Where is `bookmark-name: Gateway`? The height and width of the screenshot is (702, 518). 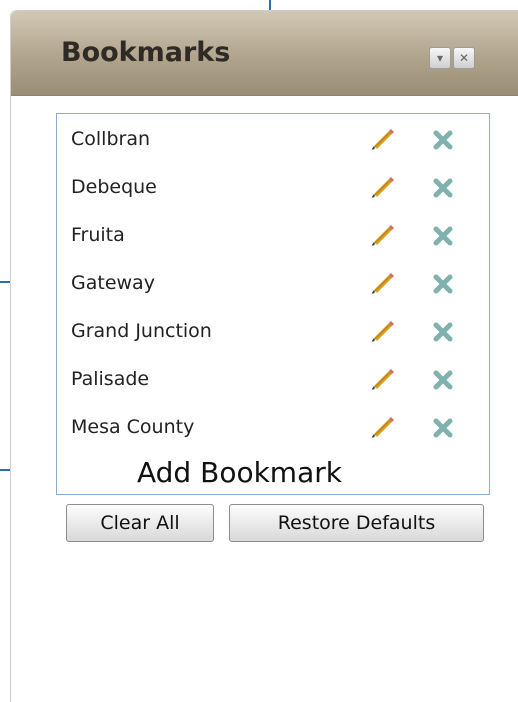 bookmark-name: Gateway is located at coordinates (113, 283).